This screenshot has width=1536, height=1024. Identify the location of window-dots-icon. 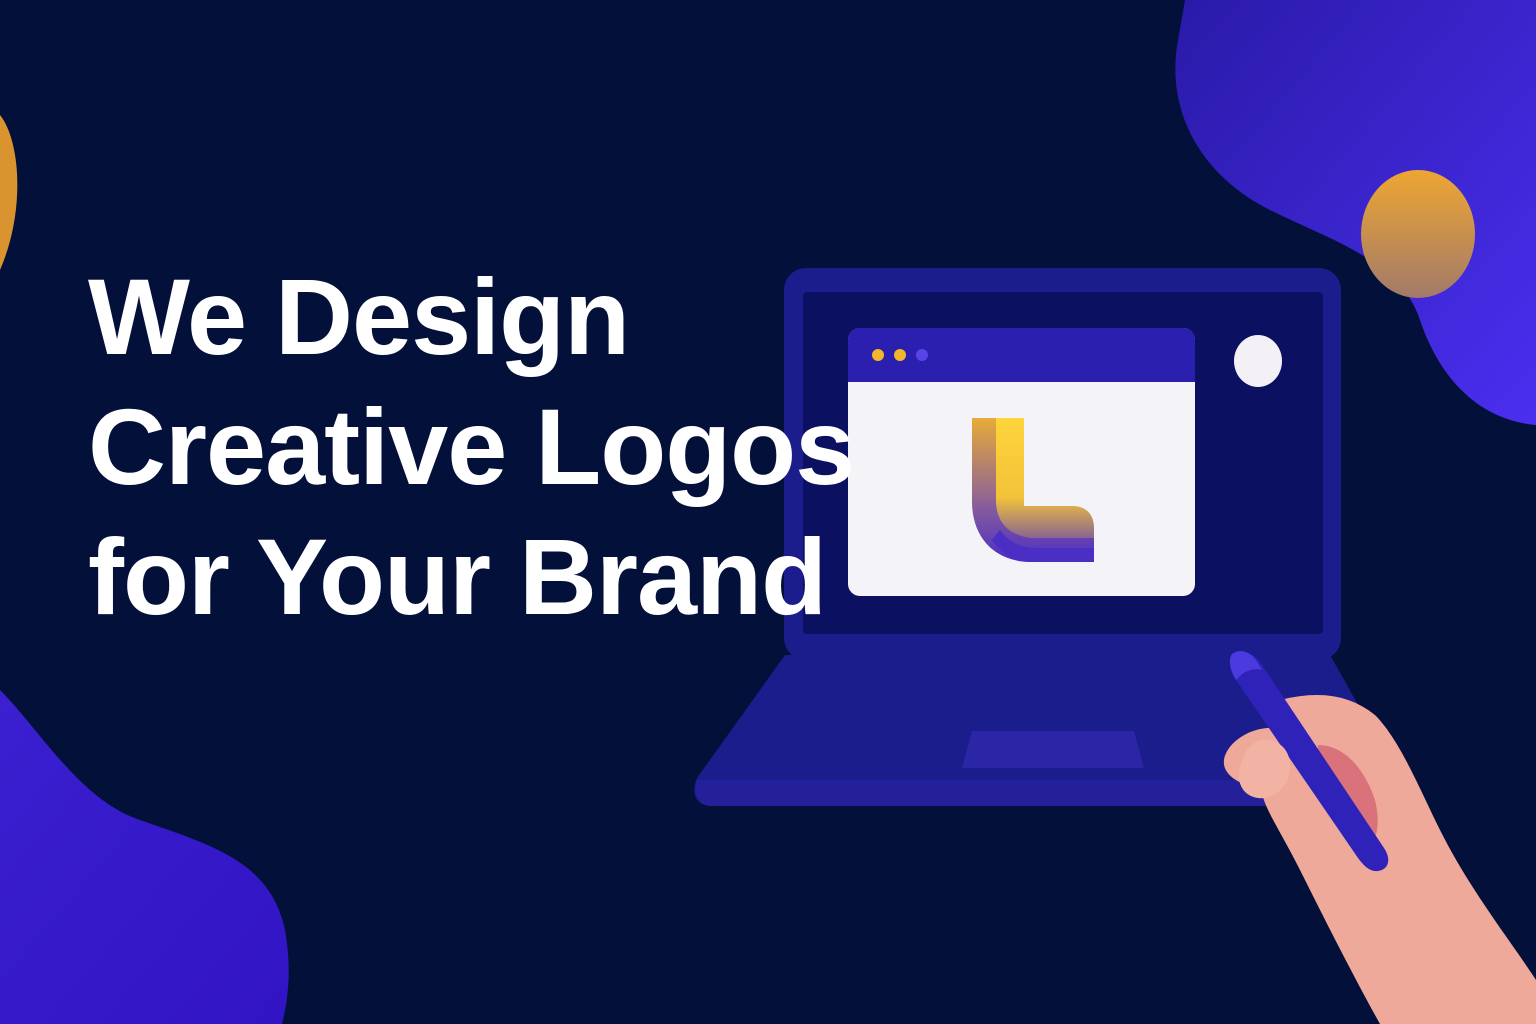
(900, 355).